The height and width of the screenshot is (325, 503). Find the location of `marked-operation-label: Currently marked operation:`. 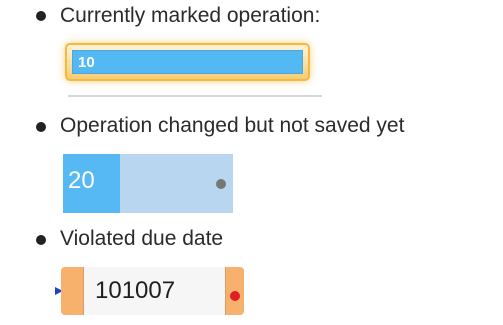

marked-operation-label: Currently marked operation: is located at coordinates (190, 15).